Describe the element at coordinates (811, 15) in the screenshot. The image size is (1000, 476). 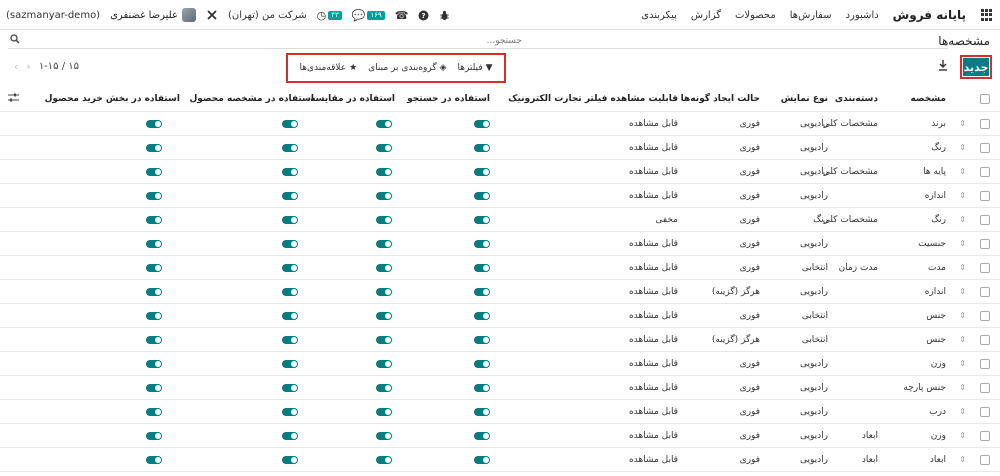
I see `menu-orders: سفارش‌ها` at that location.